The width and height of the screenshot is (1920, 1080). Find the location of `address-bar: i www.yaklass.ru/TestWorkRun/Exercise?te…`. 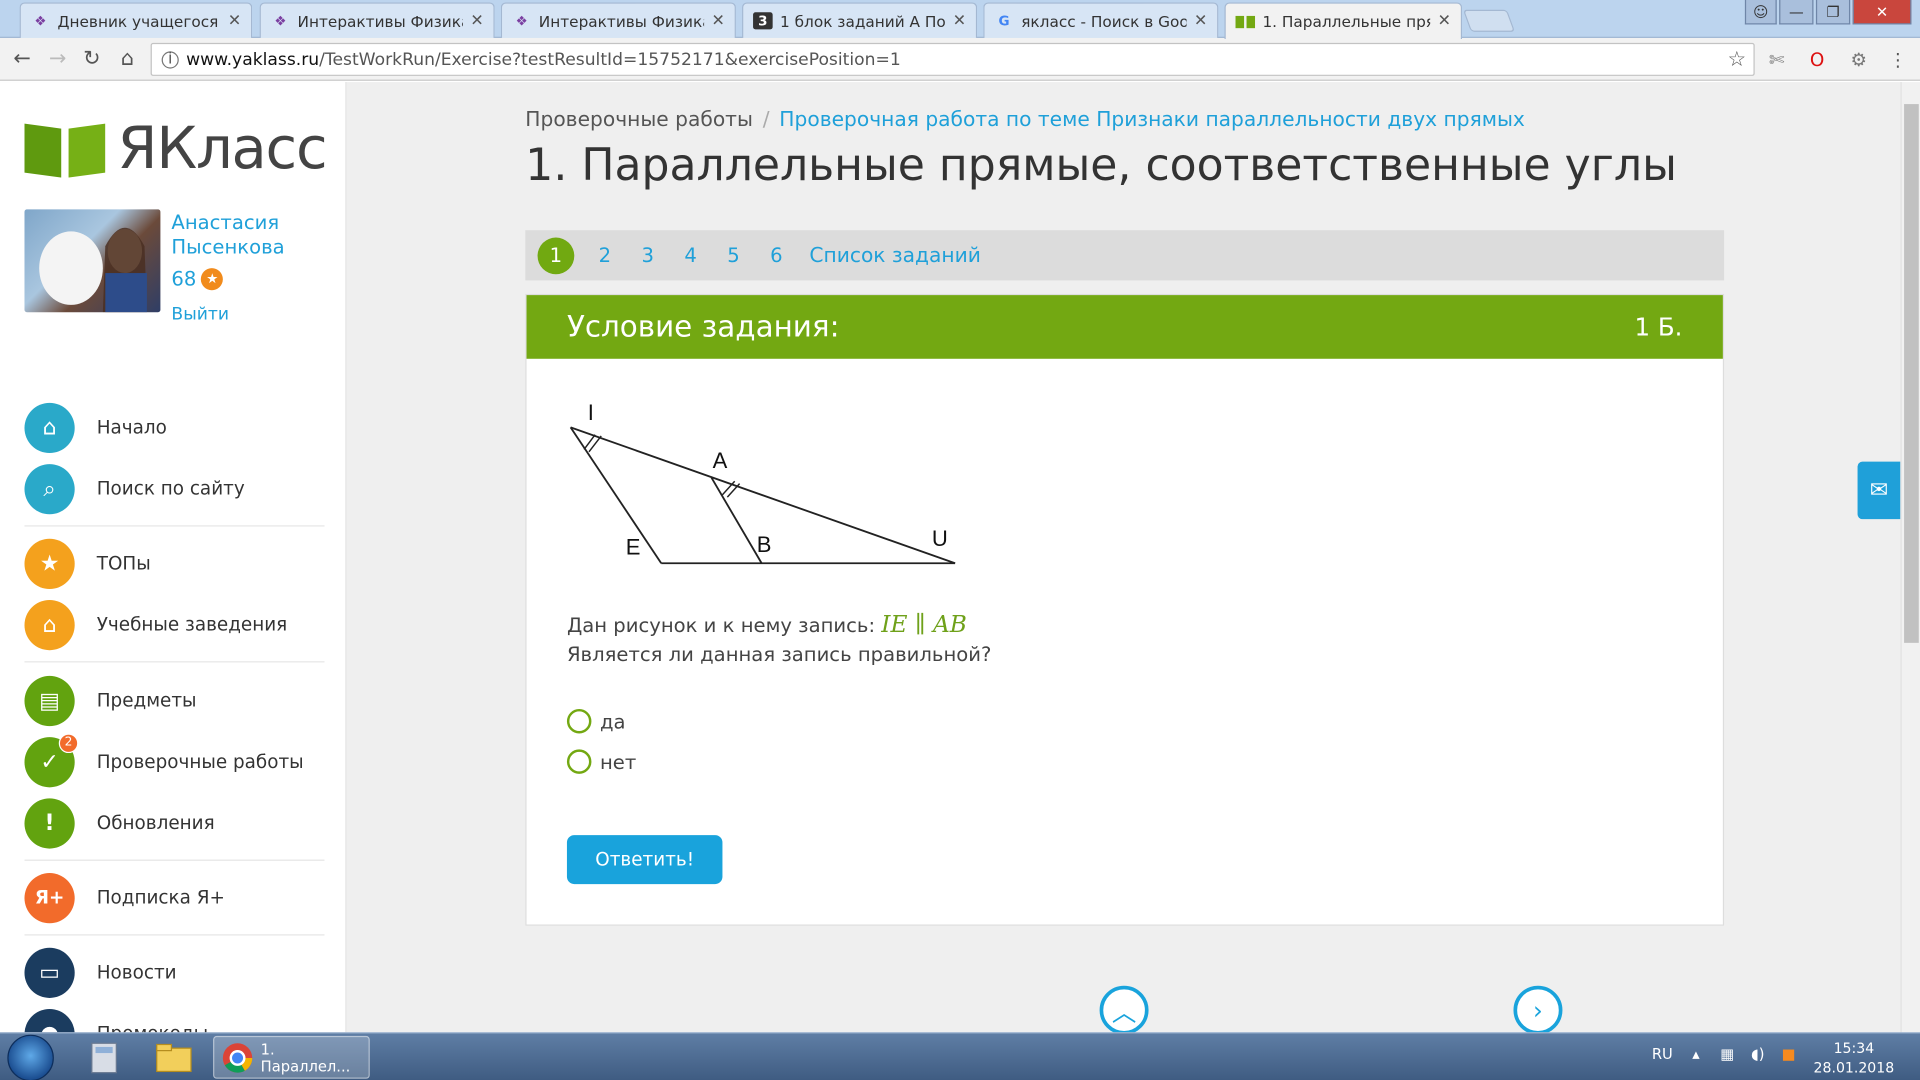

address-bar: i www.yaklass.ru/TestWorkRun/Exercise?te… is located at coordinates (952, 59).